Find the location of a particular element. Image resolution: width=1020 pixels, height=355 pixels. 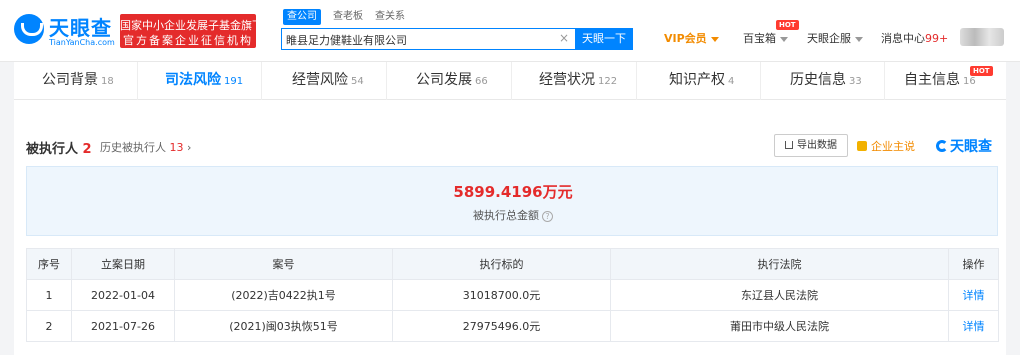

download-icon is located at coordinates (789, 145).